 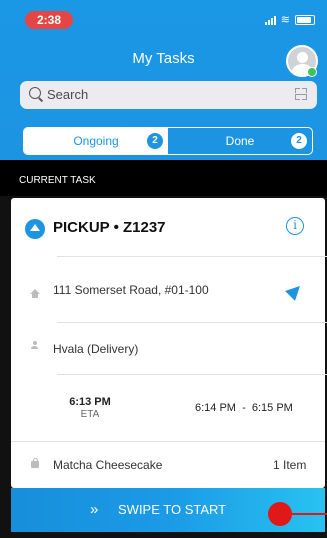 I want to click on search-placeholder: Search, so click(x=68, y=94).